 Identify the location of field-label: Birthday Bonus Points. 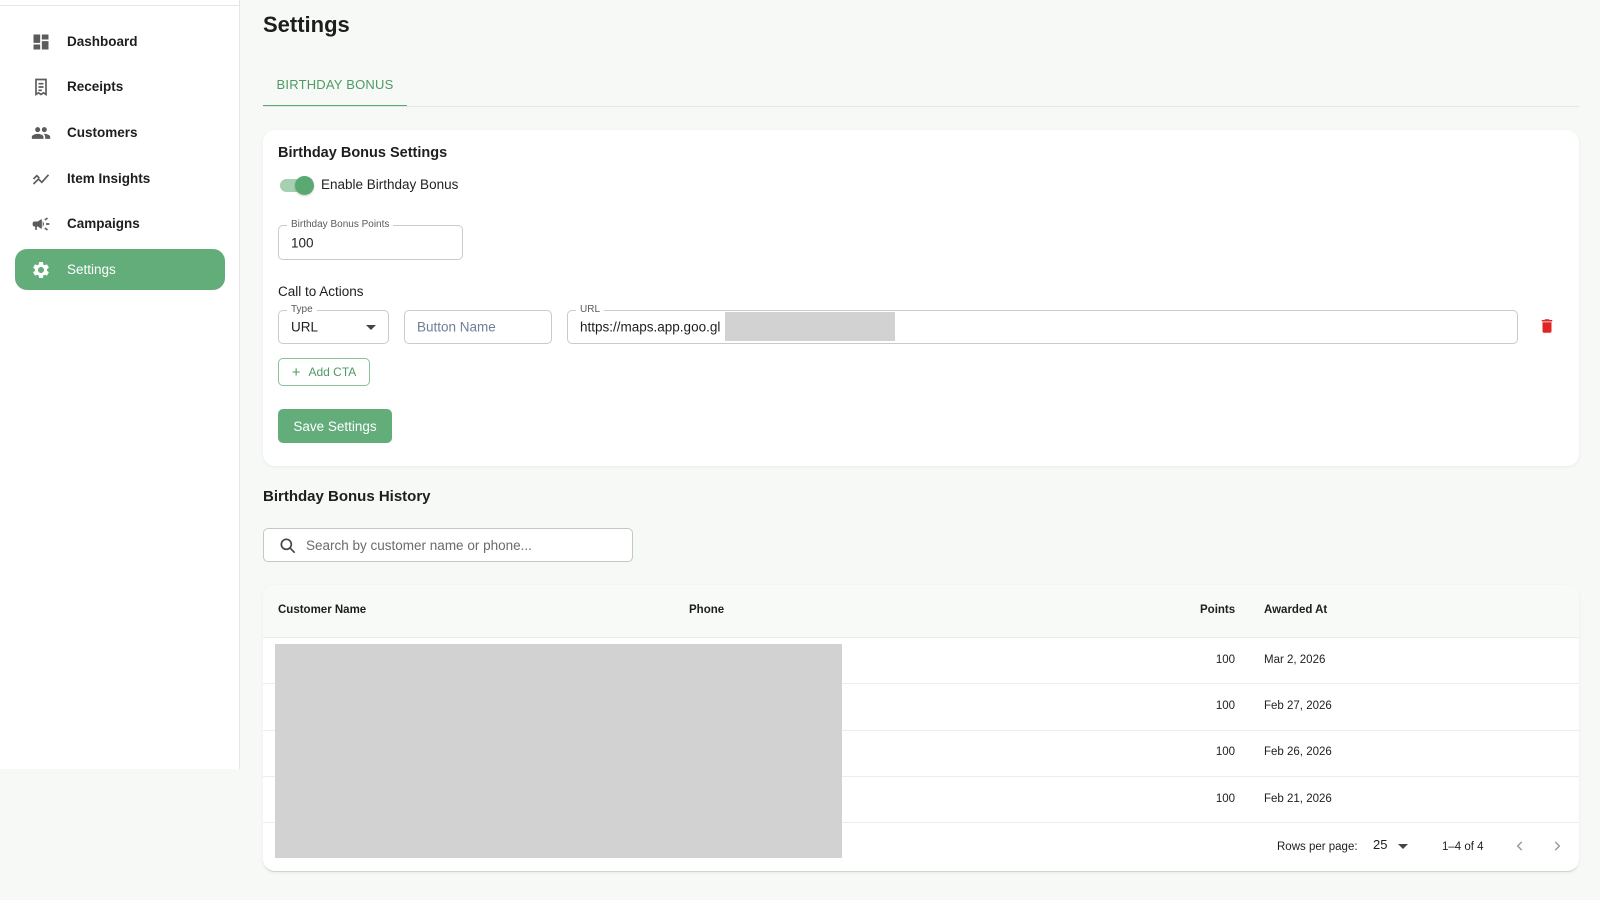
(340, 225).